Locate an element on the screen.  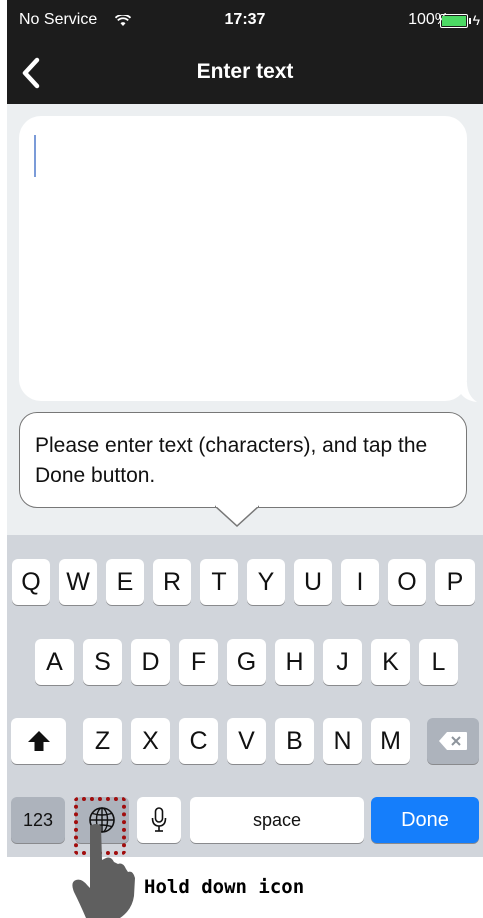
key-b: B is located at coordinates (294, 741).